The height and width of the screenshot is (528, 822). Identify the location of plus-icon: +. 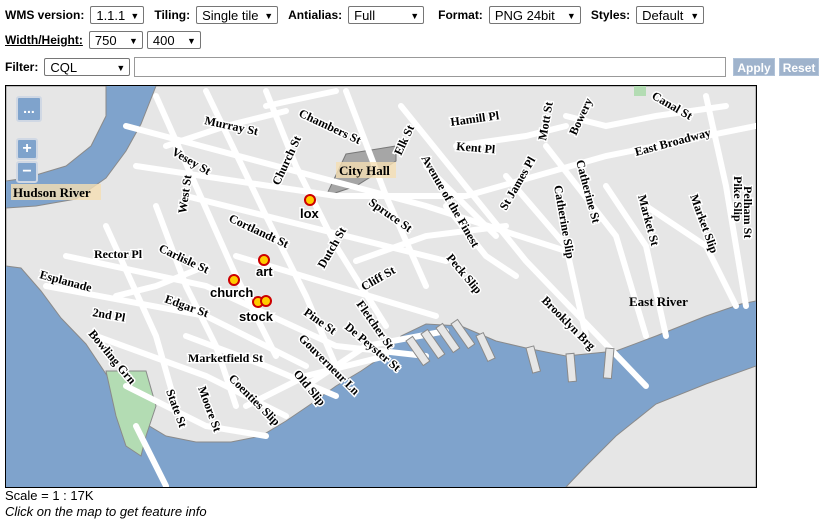
(27, 148).